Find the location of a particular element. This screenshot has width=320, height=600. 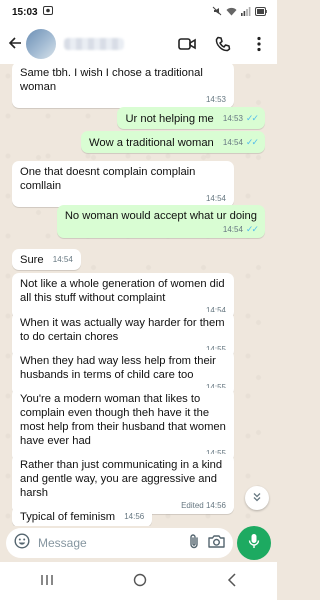

recents-icon is located at coordinates (47, 581).